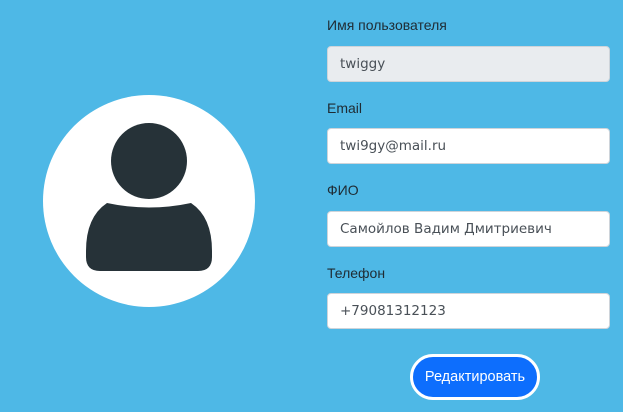 This screenshot has height=412, width=626. Describe the element at coordinates (149, 197) in the screenshot. I see `user-silhouette-icon` at that location.